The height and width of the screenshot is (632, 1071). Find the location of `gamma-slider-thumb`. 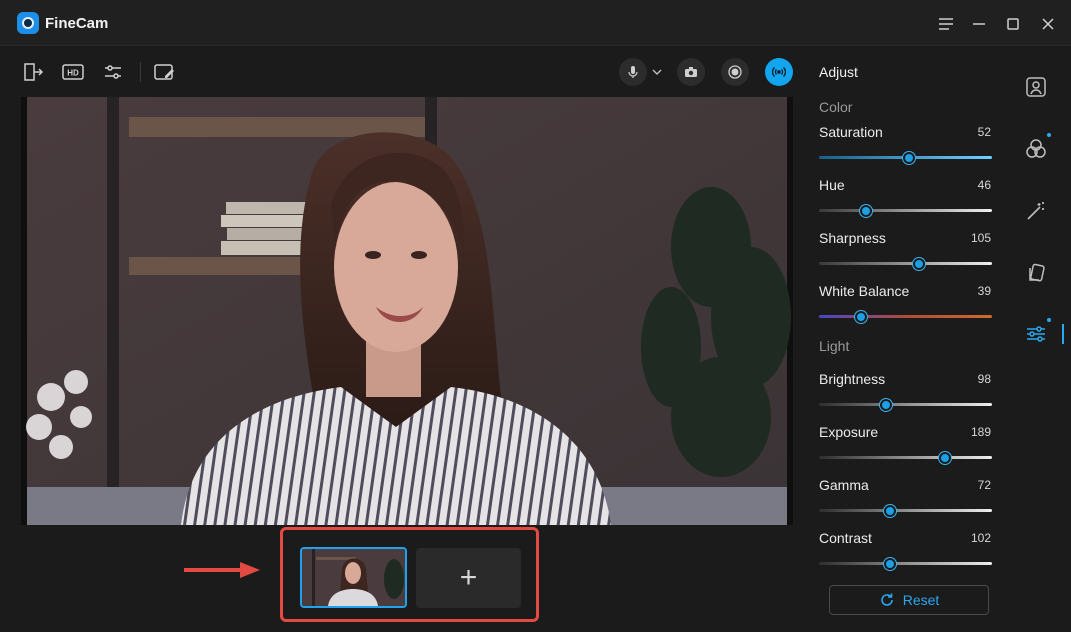

gamma-slider-thumb is located at coordinates (889, 510).